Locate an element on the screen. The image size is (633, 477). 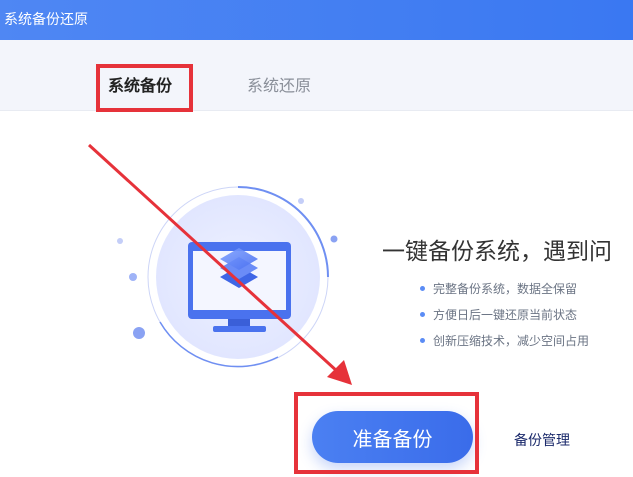
window-title: 系统备份还原 is located at coordinates (46, 20).